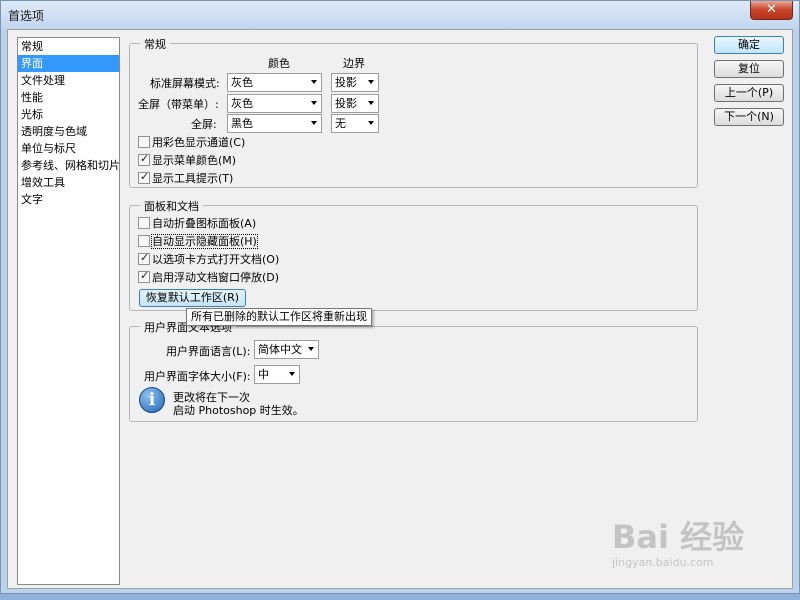  What do you see at coordinates (68, 182) in the screenshot?
I see `sidebar-item-plugins: 增效工具` at bounding box center [68, 182].